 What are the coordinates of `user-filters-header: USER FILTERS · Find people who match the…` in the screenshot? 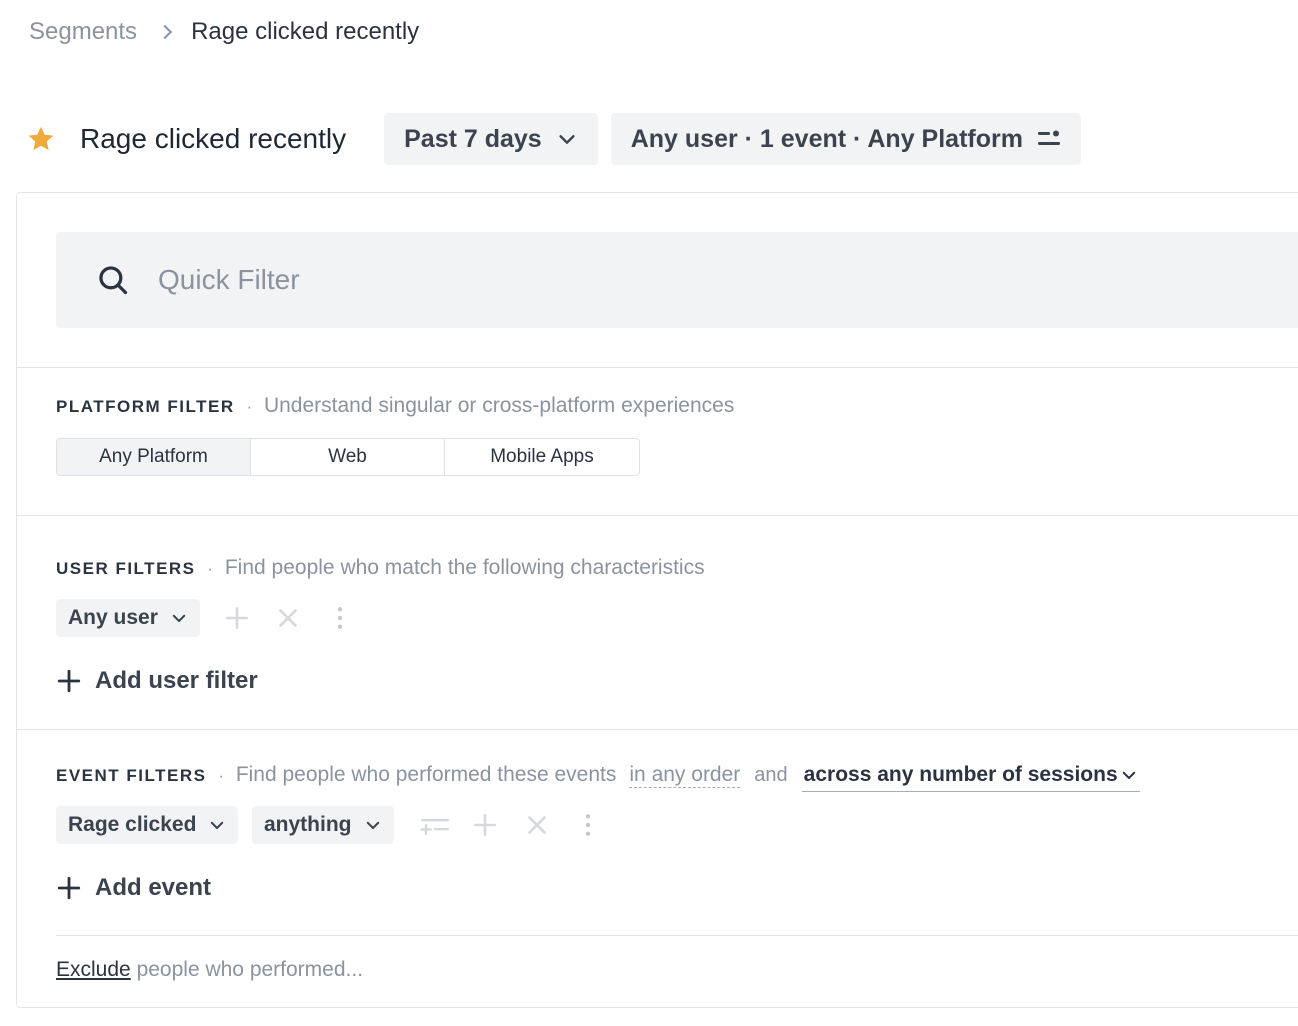 It's located at (380, 568).